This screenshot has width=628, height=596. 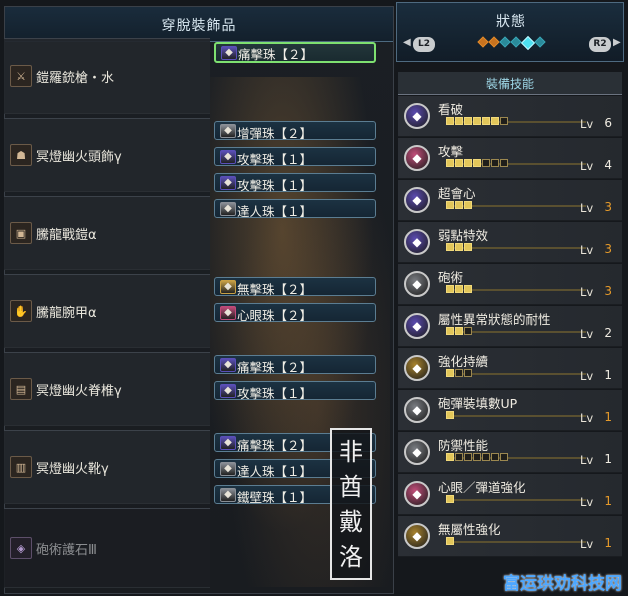 I want to click on equipment-row: ▣ 騰龍戰鎧α, so click(x=107, y=233).